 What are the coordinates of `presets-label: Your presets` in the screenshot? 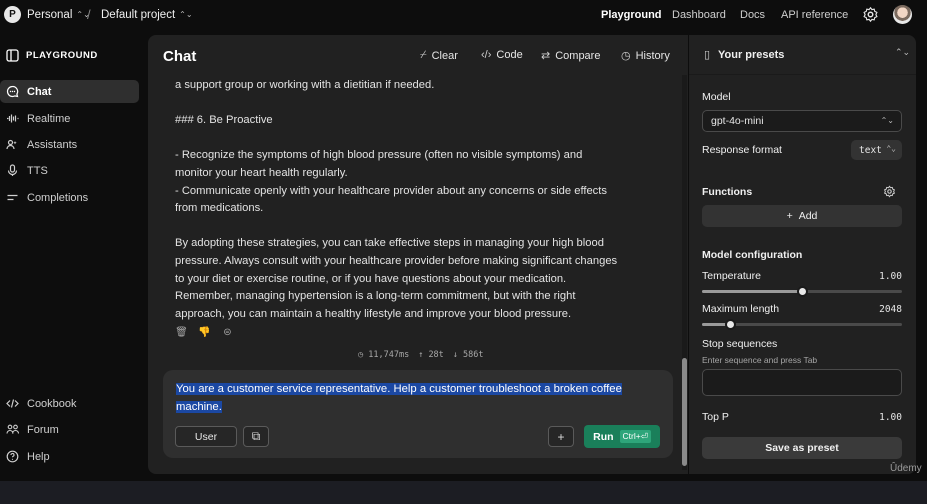 It's located at (751, 55).